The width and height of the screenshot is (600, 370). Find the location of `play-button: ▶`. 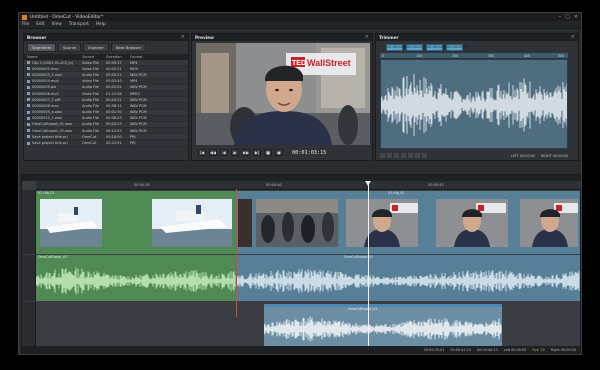

play-button: ▶ is located at coordinates (235, 152).